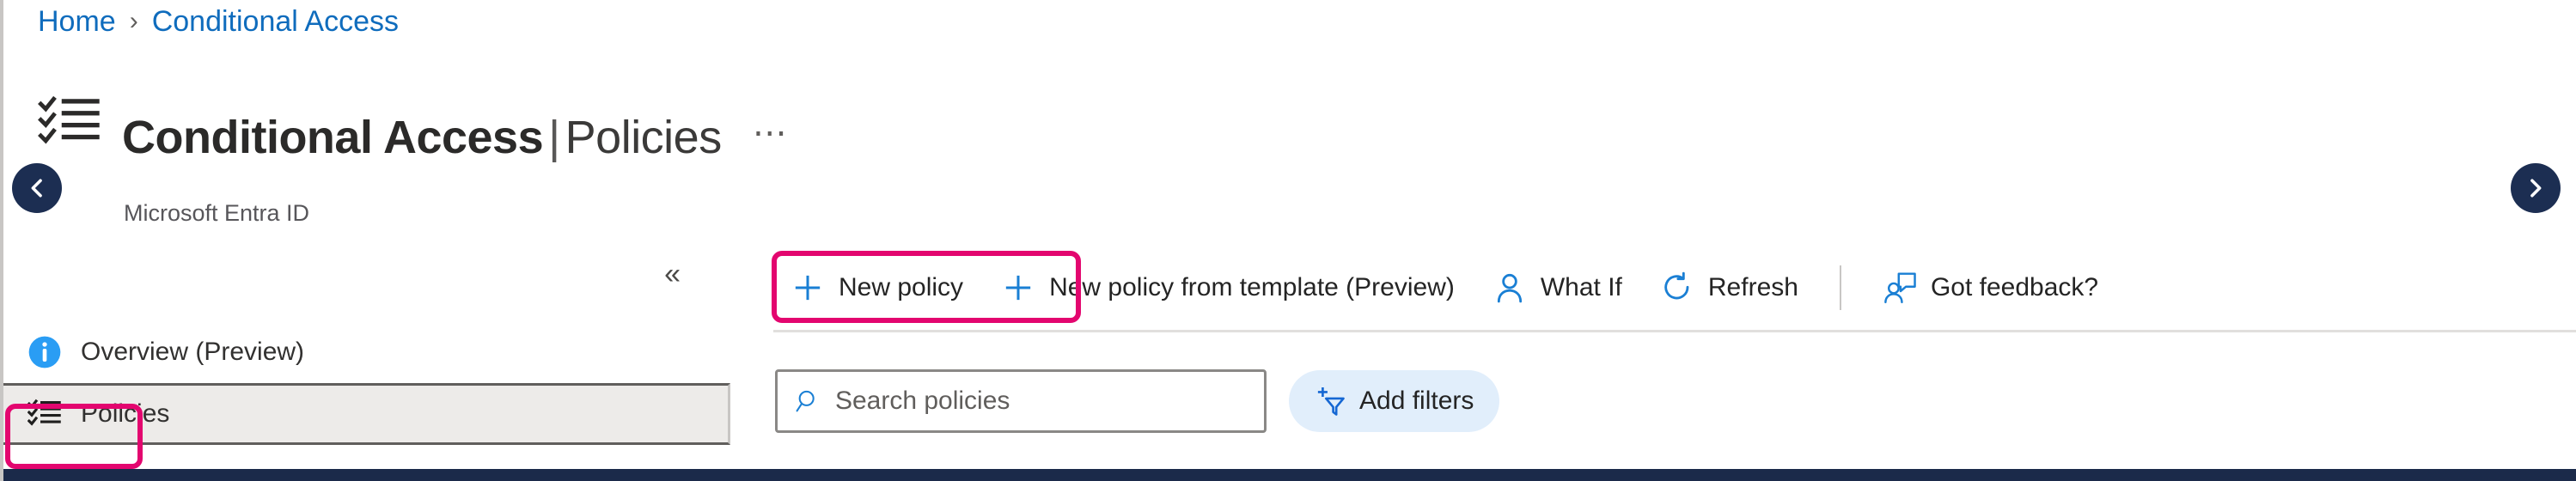 This screenshot has height=481, width=2576. I want to click on command-label: New policy, so click(901, 287).